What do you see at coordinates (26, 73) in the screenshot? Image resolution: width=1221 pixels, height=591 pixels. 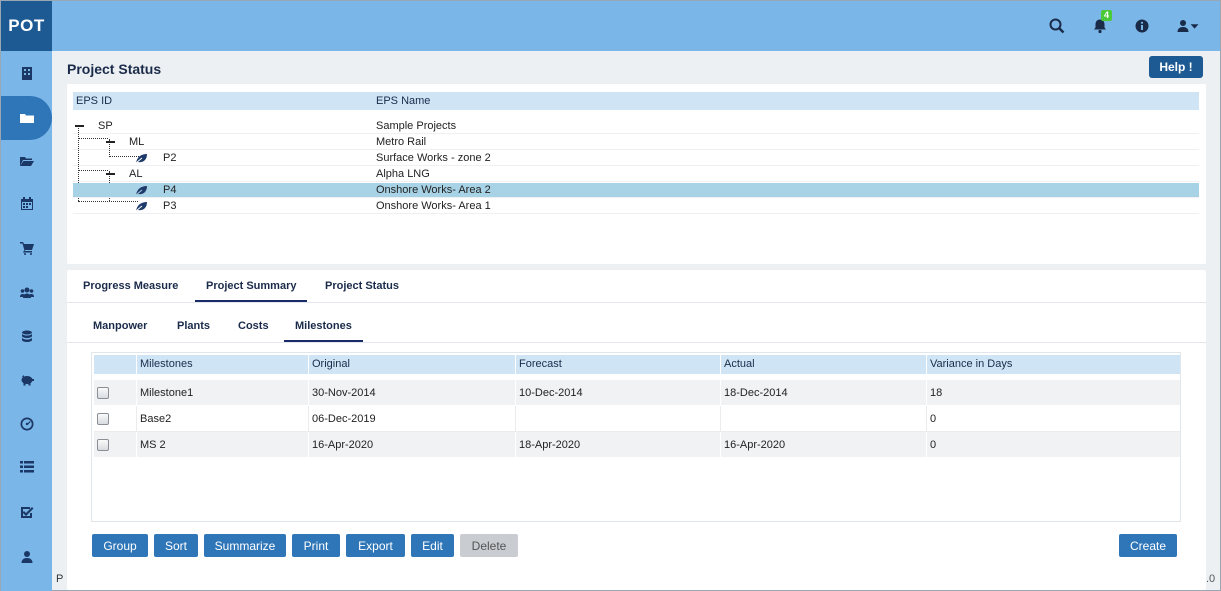 I see `sidebar-item-building` at bounding box center [26, 73].